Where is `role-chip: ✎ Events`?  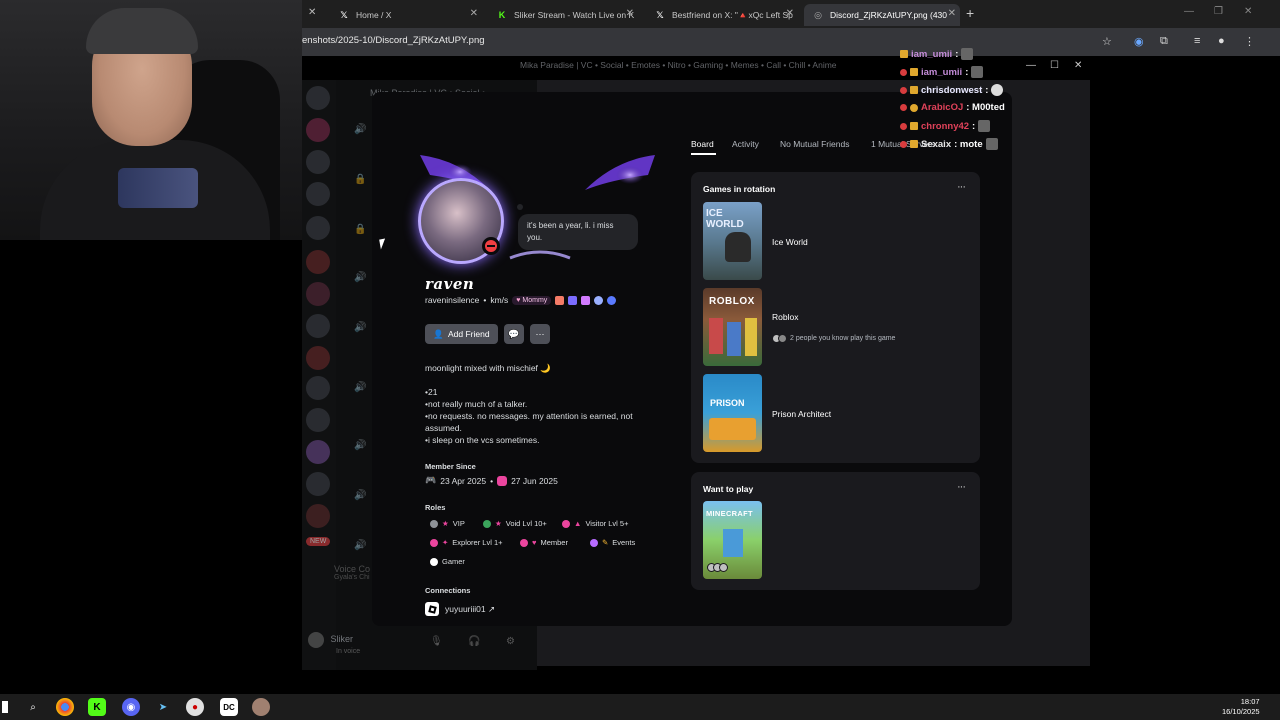
role-chip: ✎ Events is located at coordinates (612, 542).